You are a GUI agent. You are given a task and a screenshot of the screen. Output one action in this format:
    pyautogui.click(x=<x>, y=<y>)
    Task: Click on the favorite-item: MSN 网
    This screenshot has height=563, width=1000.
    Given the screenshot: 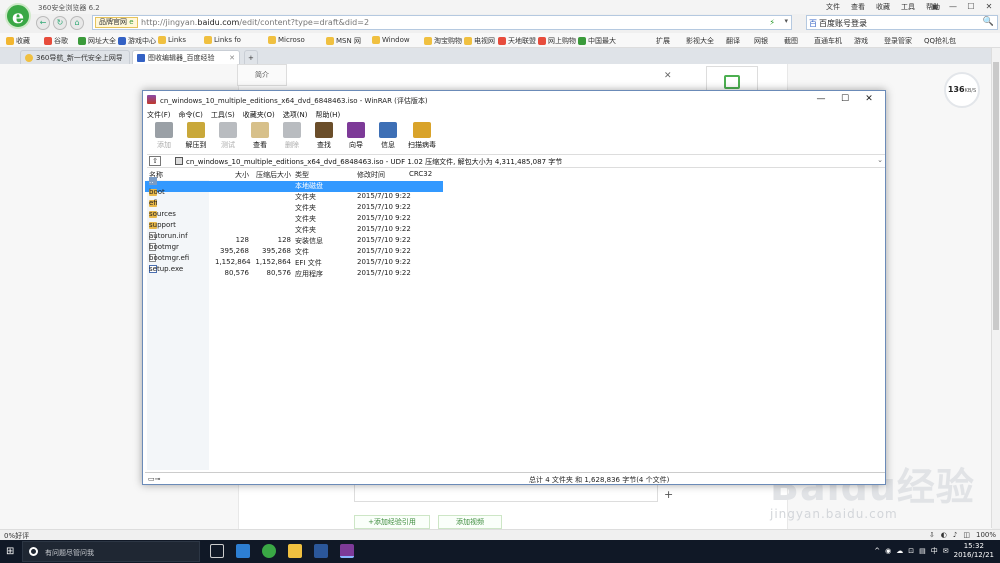 What is the action you would take?
    pyautogui.click(x=343, y=41)
    